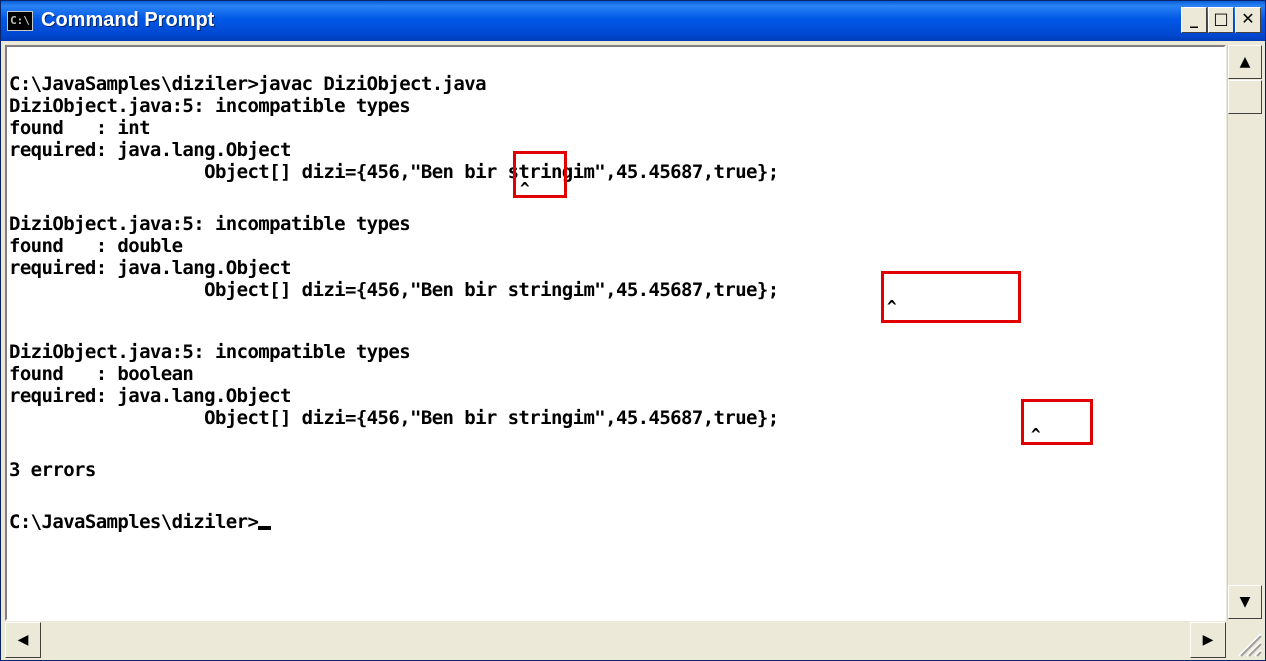 The width and height of the screenshot is (1266, 661). What do you see at coordinates (128, 20) in the screenshot?
I see `window-title: Command Prompt` at bounding box center [128, 20].